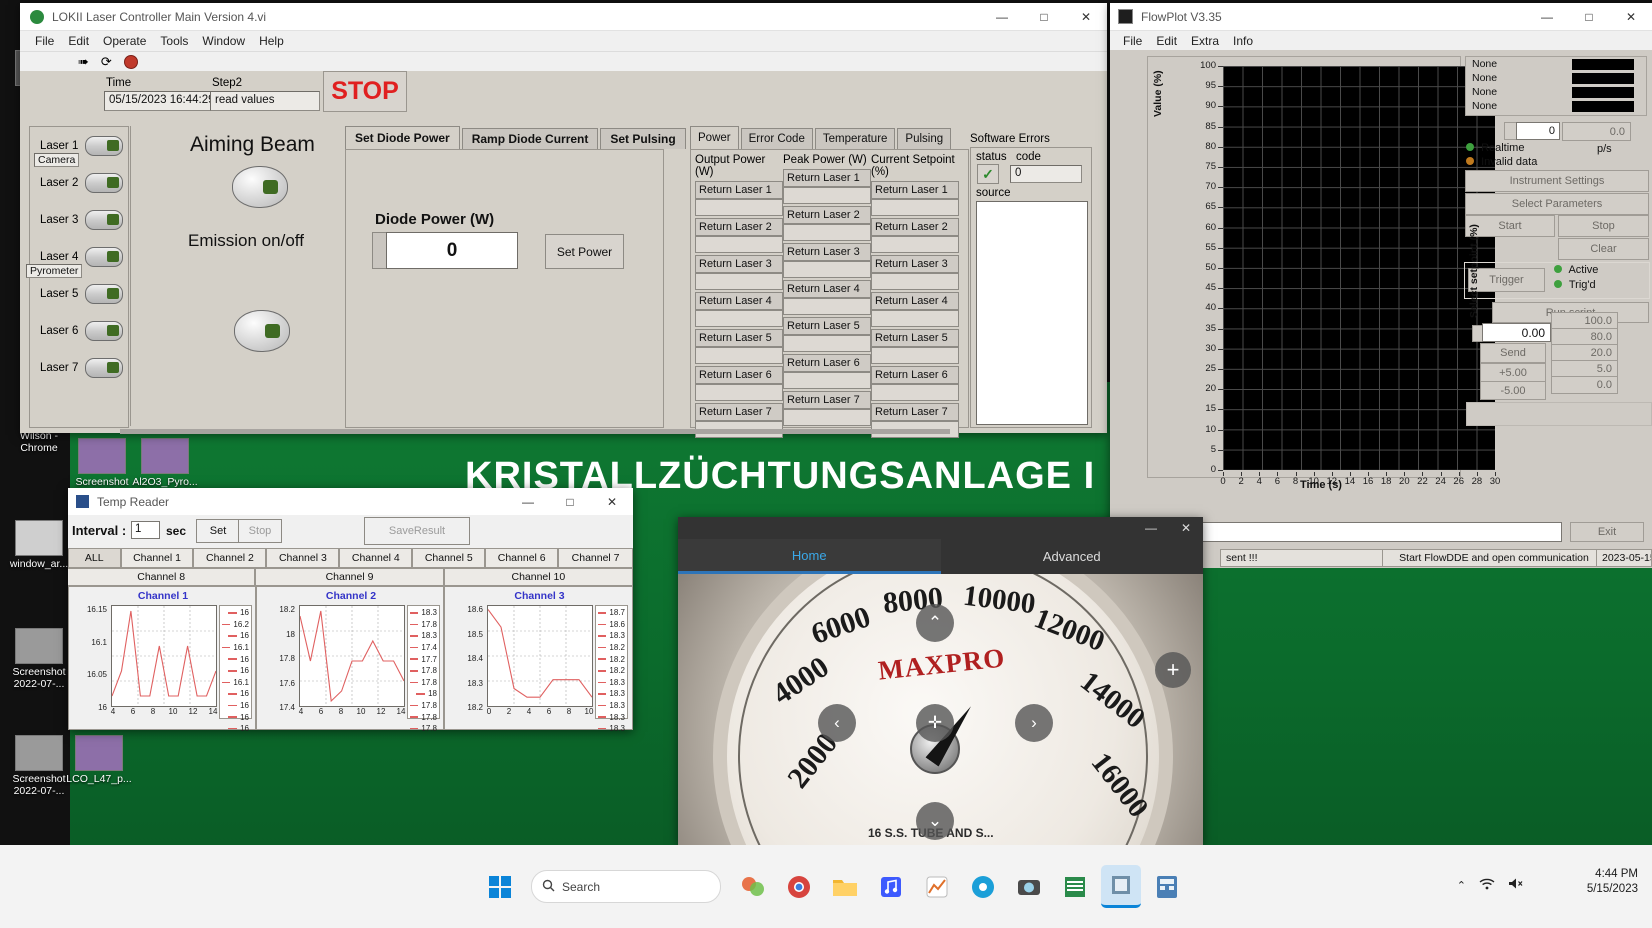 Image resolution: width=1652 pixels, height=928 pixels. I want to click on menu-info: Info, so click(1243, 41).